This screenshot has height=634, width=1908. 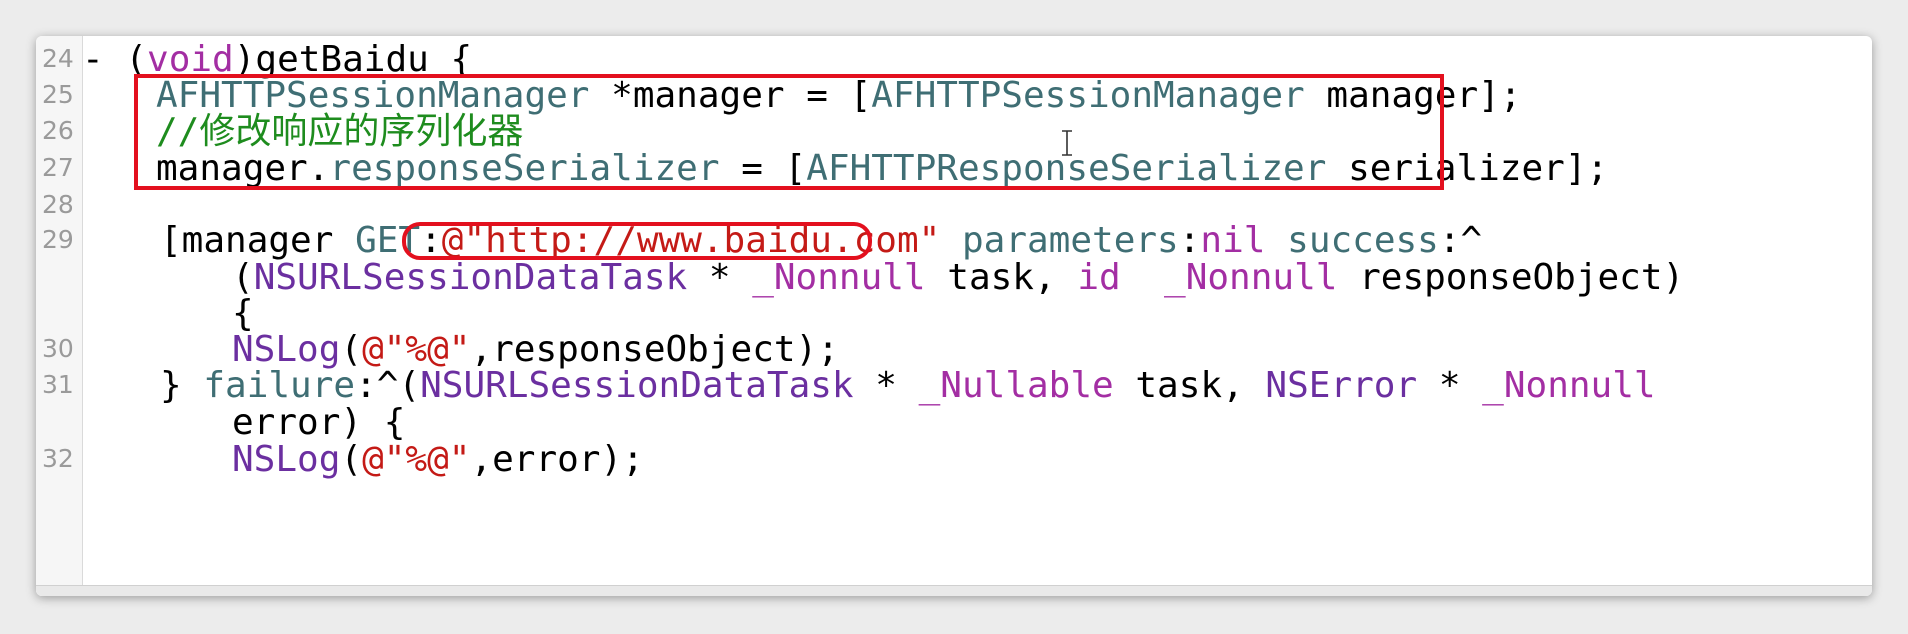 What do you see at coordinates (1067, 143) in the screenshot?
I see `text-cursor-icon` at bounding box center [1067, 143].